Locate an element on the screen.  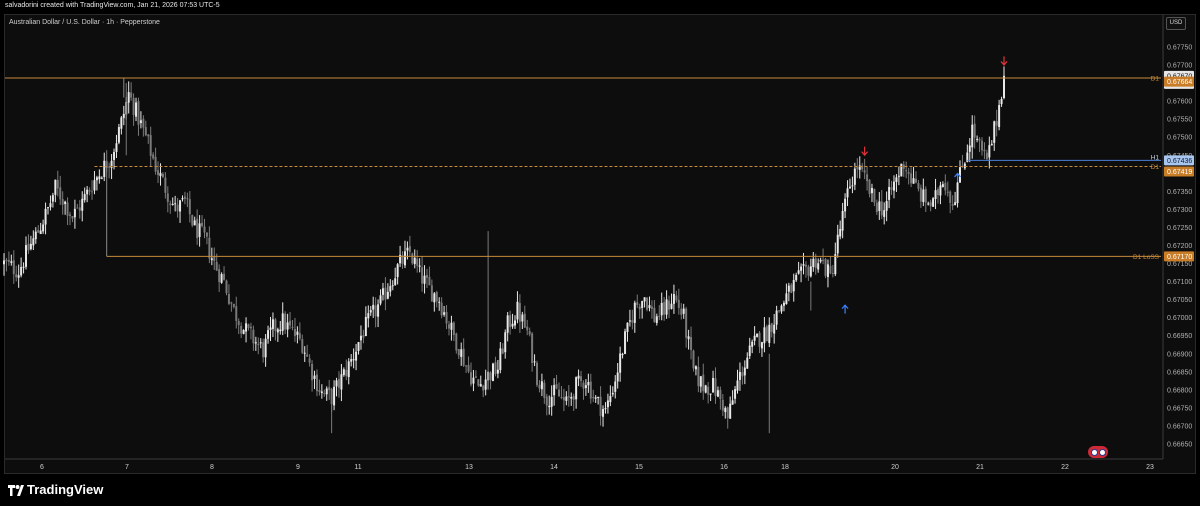
price-tick-label: 0.66800 is located at coordinates (1179, 390).